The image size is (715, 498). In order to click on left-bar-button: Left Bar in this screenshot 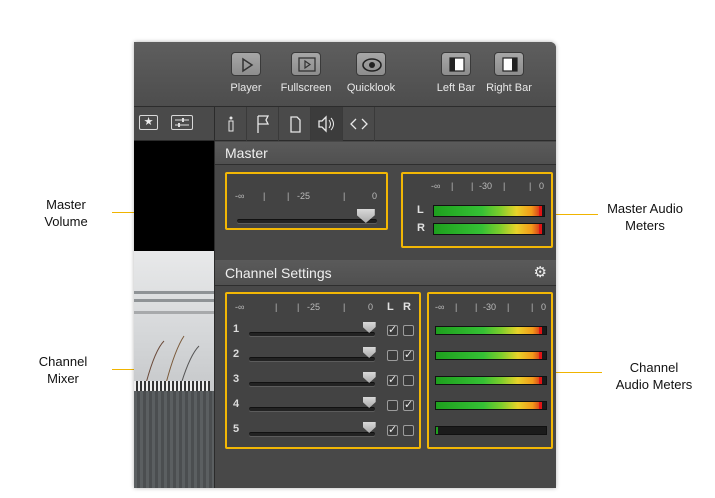, I will do `click(456, 73)`.